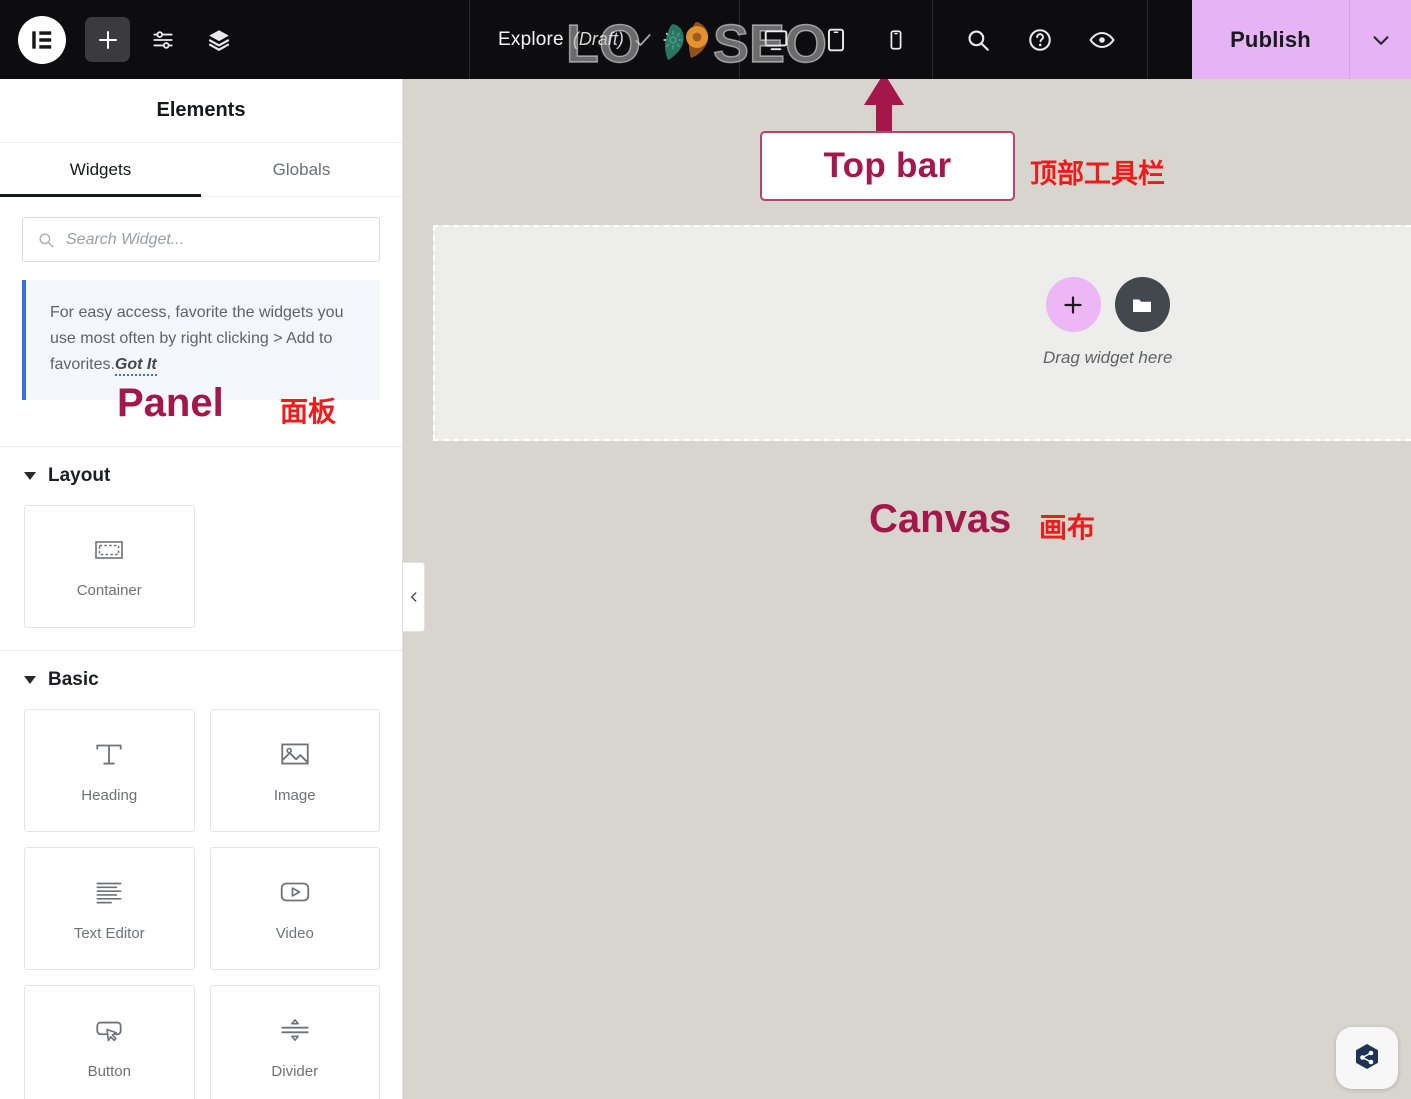 The width and height of the screenshot is (1411, 1099). I want to click on topbar-left-group, so click(235, 39).